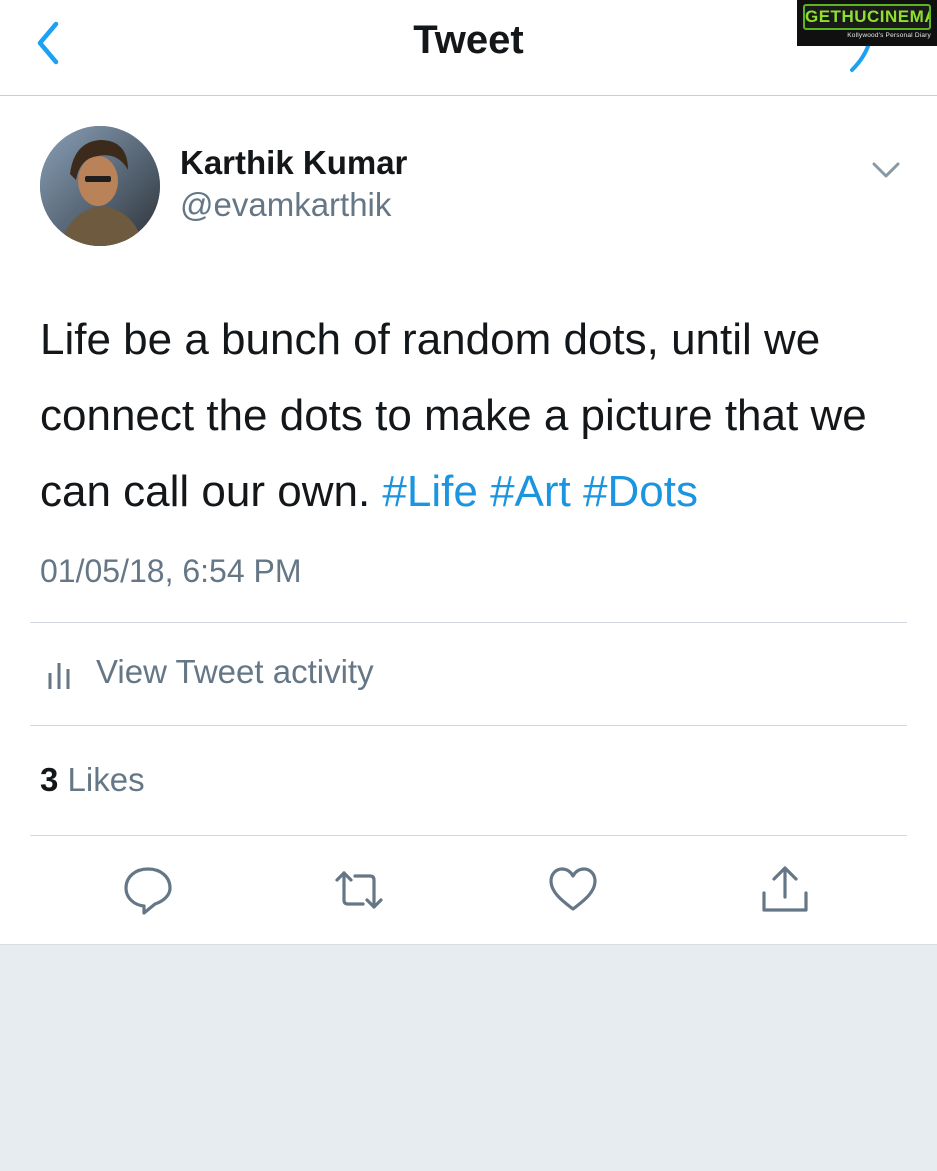 This screenshot has width=937, height=1171. I want to click on like-icon, so click(573, 889).